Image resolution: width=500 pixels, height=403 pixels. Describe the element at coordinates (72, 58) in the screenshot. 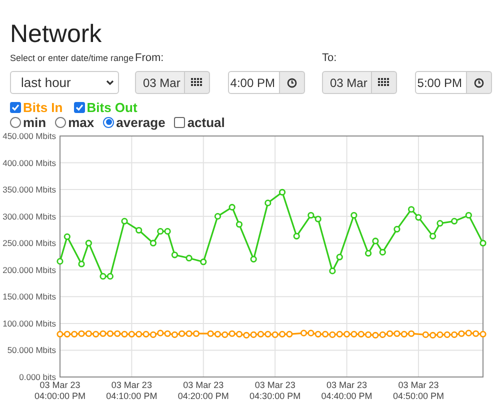

I see `range-label: Select or enter date/time range` at that location.